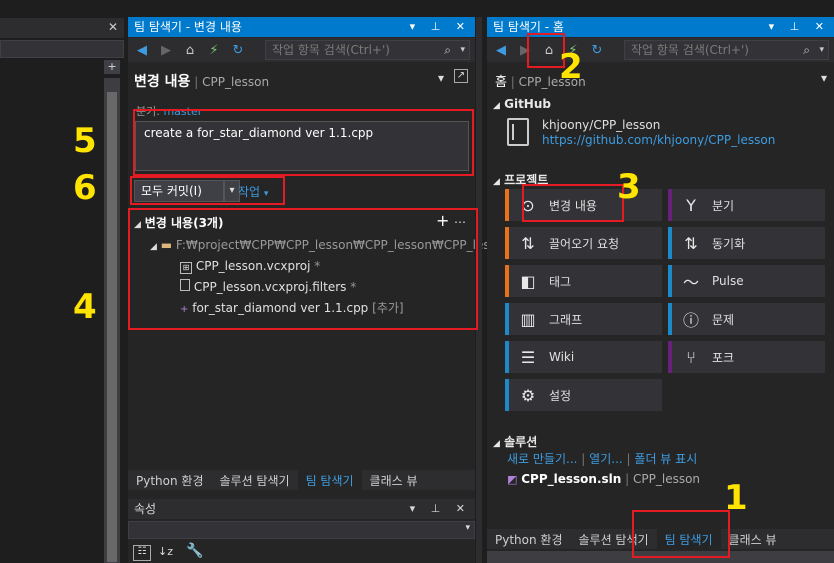 The image size is (834, 563). Describe the element at coordinates (512, 479) in the screenshot. I see `solution-file-icon: ◩` at that location.